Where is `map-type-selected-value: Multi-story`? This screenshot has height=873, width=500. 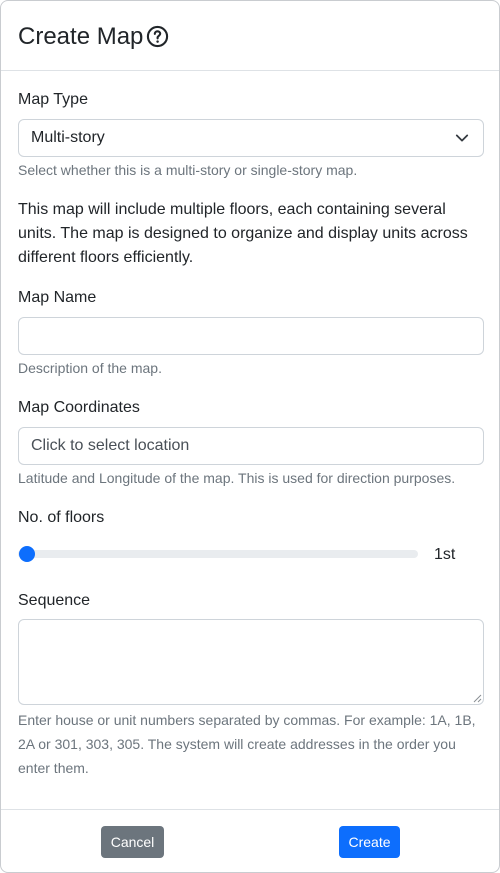
map-type-selected-value: Multi-story is located at coordinates (68, 137).